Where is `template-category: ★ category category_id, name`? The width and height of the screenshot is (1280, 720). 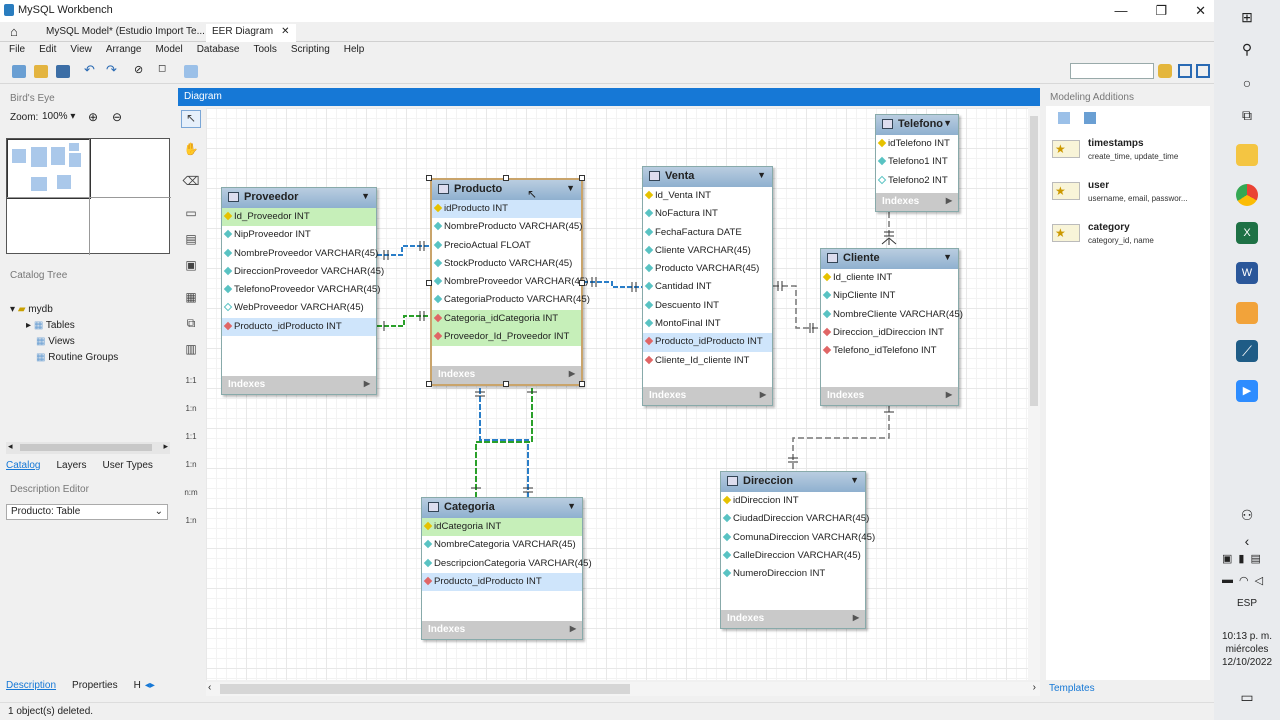
template-category: ★ category category_id, name is located at coordinates (1129, 237).